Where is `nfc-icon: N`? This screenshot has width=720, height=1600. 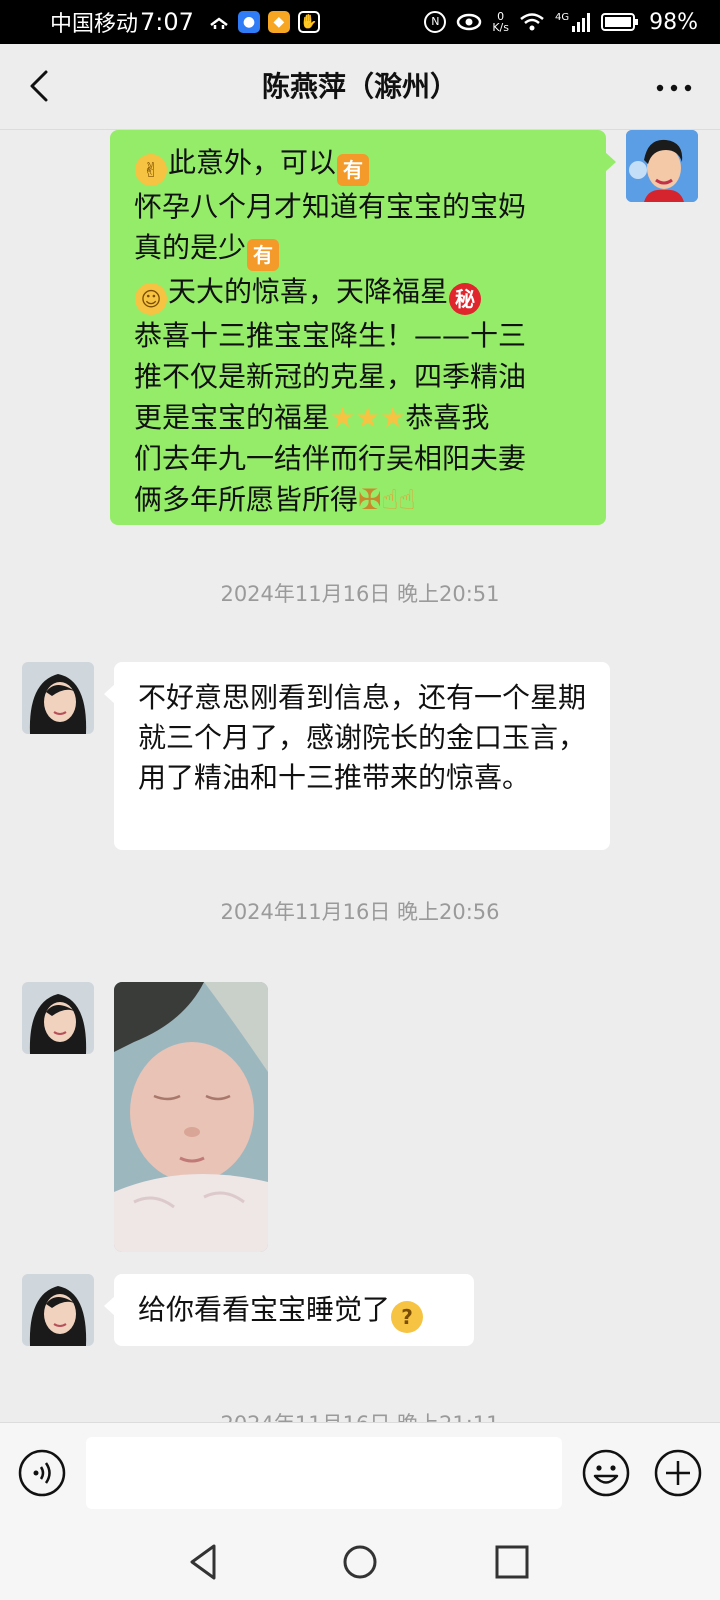 nfc-icon: N is located at coordinates (435, 22).